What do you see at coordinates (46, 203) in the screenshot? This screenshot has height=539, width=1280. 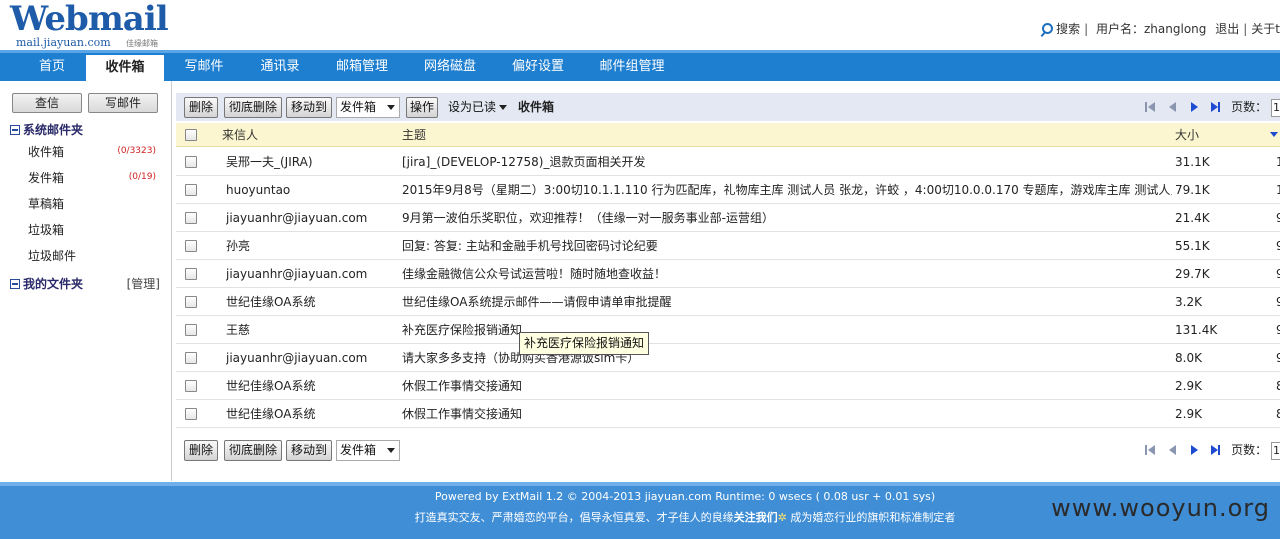 I see `folder-drafts: 草稿箱` at bounding box center [46, 203].